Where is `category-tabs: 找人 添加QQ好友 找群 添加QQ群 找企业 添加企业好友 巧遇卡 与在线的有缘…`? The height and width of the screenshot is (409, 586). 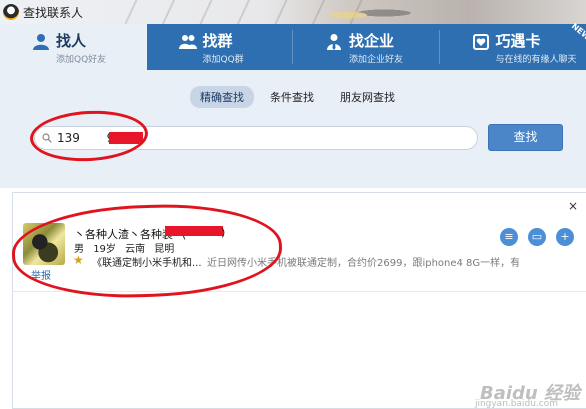 category-tabs: 找人 添加QQ好友 找群 添加QQ群 找企业 添加企业好友 巧遇卡 与在线的有缘… is located at coordinates (293, 45).